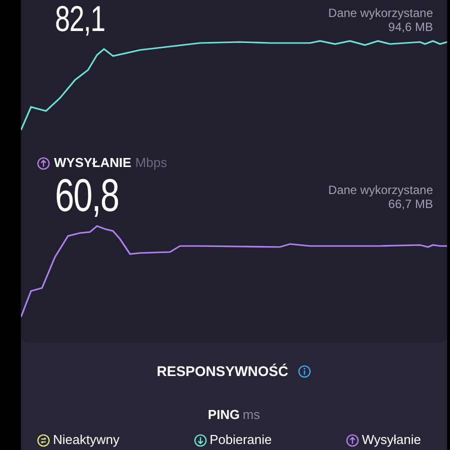  What do you see at coordinates (224, 415) in the screenshot?
I see `ping-title: PING` at bounding box center [224, 415].